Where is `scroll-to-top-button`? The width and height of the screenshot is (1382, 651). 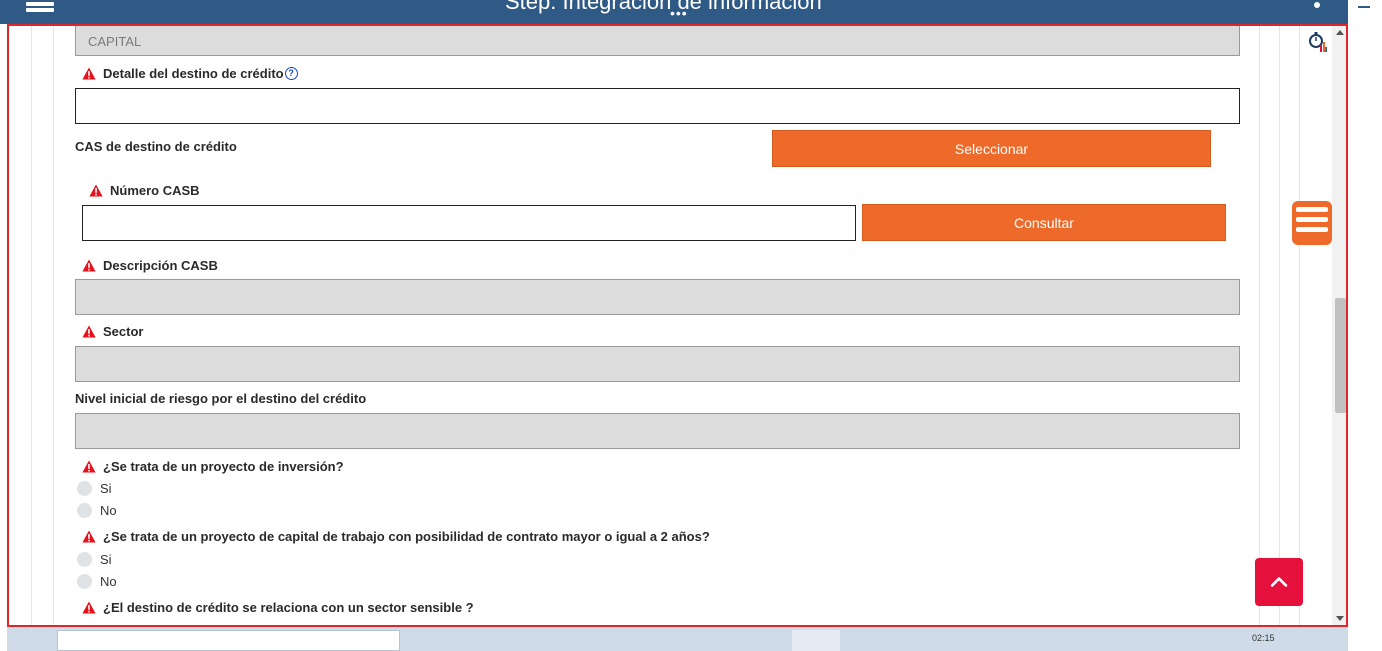 scroll-to-top-button is located at coordinates (1279, 582).